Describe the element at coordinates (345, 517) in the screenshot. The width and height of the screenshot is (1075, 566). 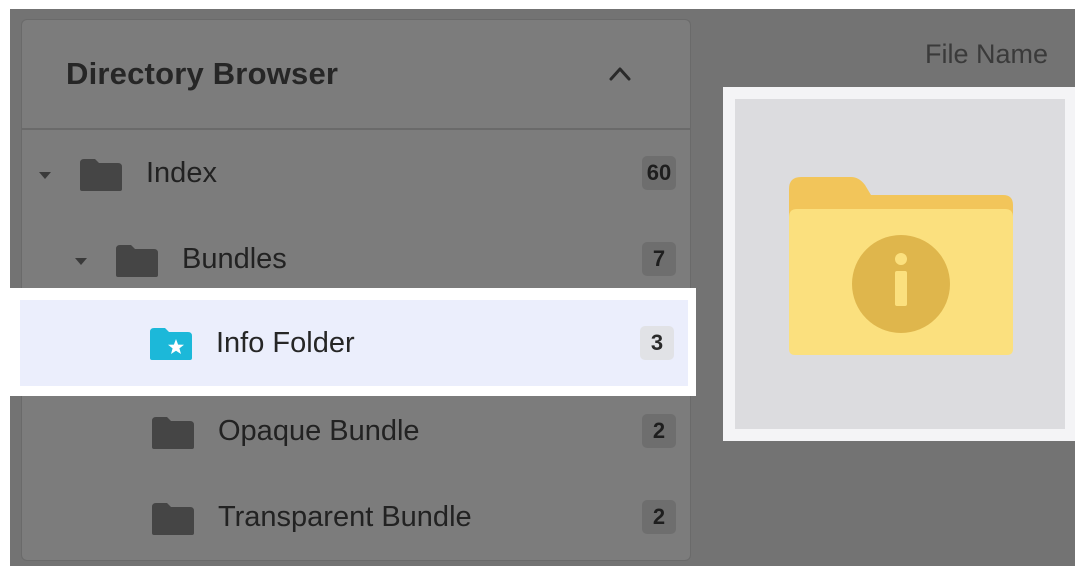
I see `tree-item-label: Transparent Bundle` at that location.